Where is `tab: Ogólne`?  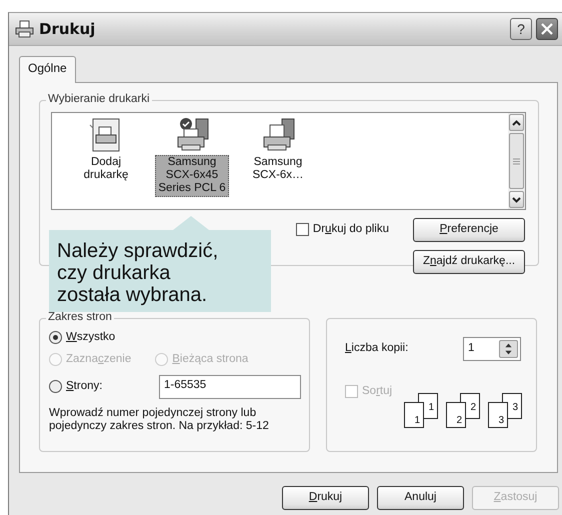 tab: Ogólne is located at coordinates (47, 69).